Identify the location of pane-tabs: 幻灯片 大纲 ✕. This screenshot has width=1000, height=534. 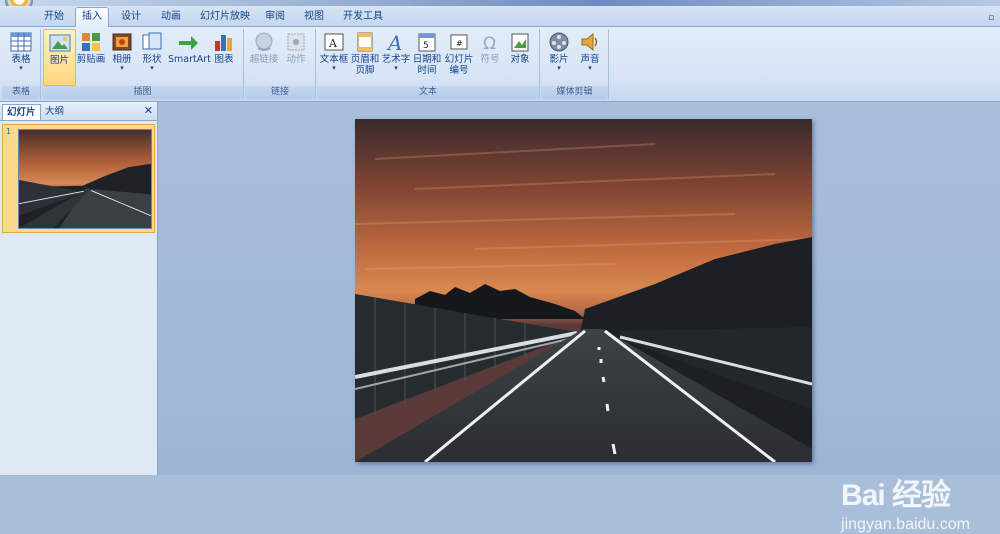
(78, 111).